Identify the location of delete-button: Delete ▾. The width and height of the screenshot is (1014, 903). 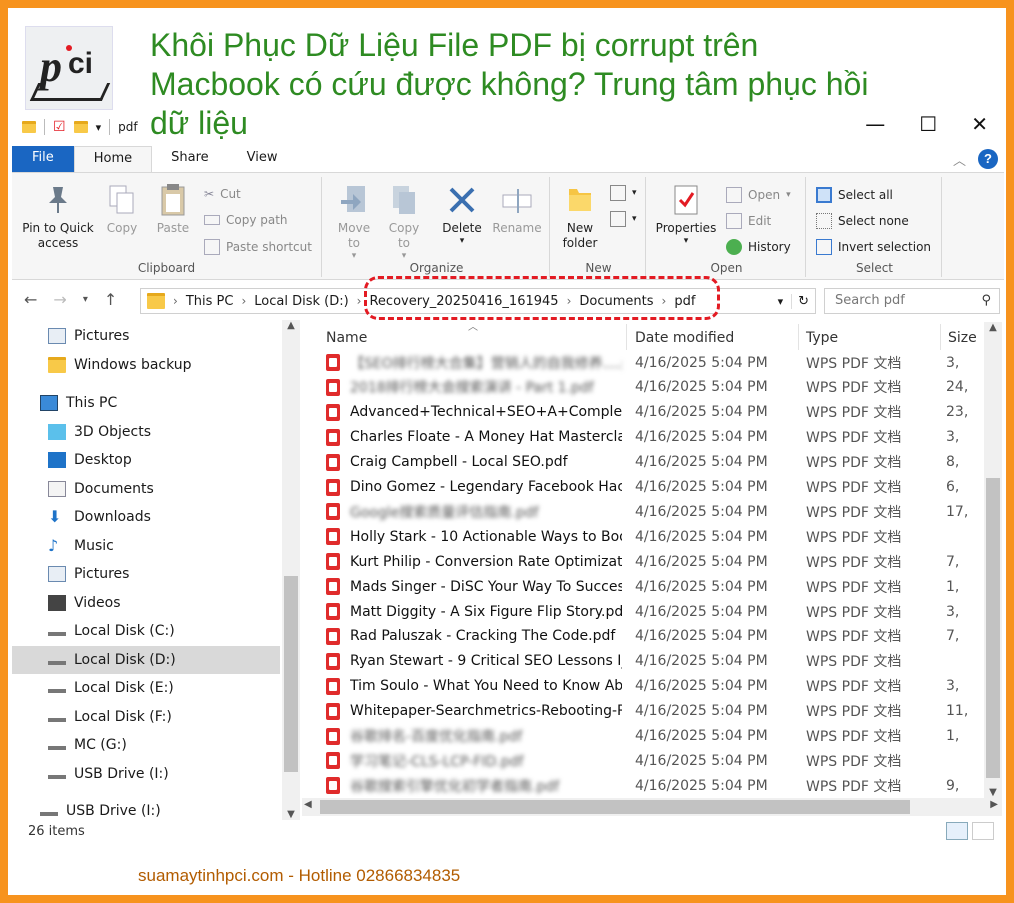
(462, 216).